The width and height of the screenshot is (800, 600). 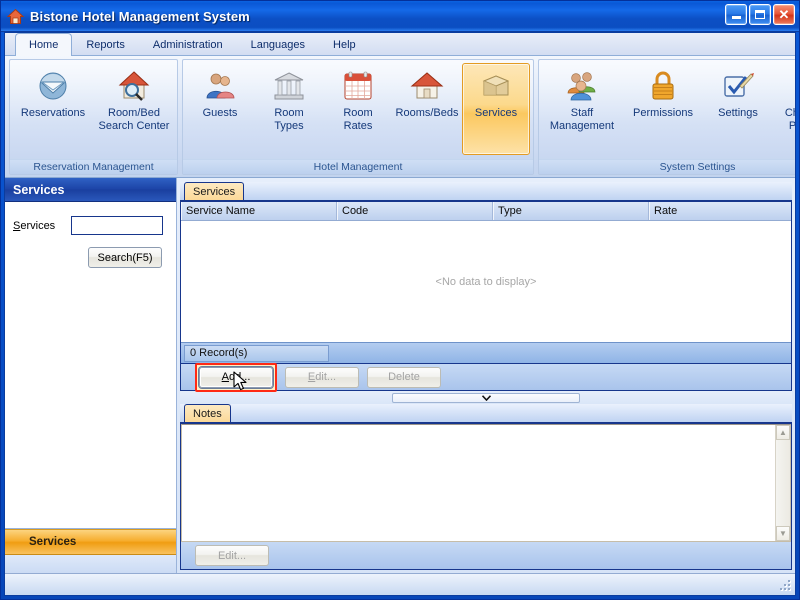 I want to click on ribbon-button-room-types: Room Types, so click(x=289, y=109).